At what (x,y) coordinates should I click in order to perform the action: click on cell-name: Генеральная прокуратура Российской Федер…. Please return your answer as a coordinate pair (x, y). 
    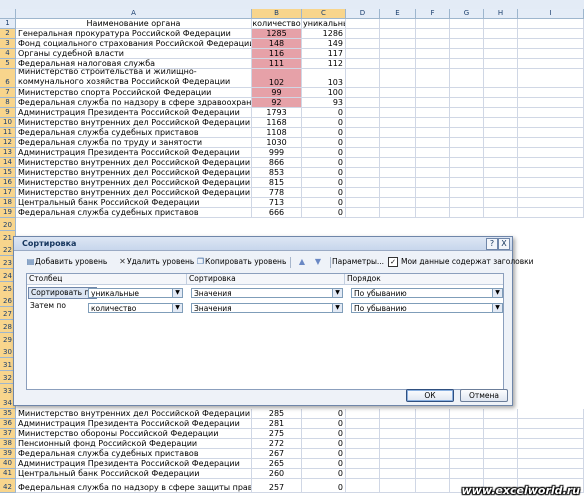
    Looking at the image, I should click on (134, 34).